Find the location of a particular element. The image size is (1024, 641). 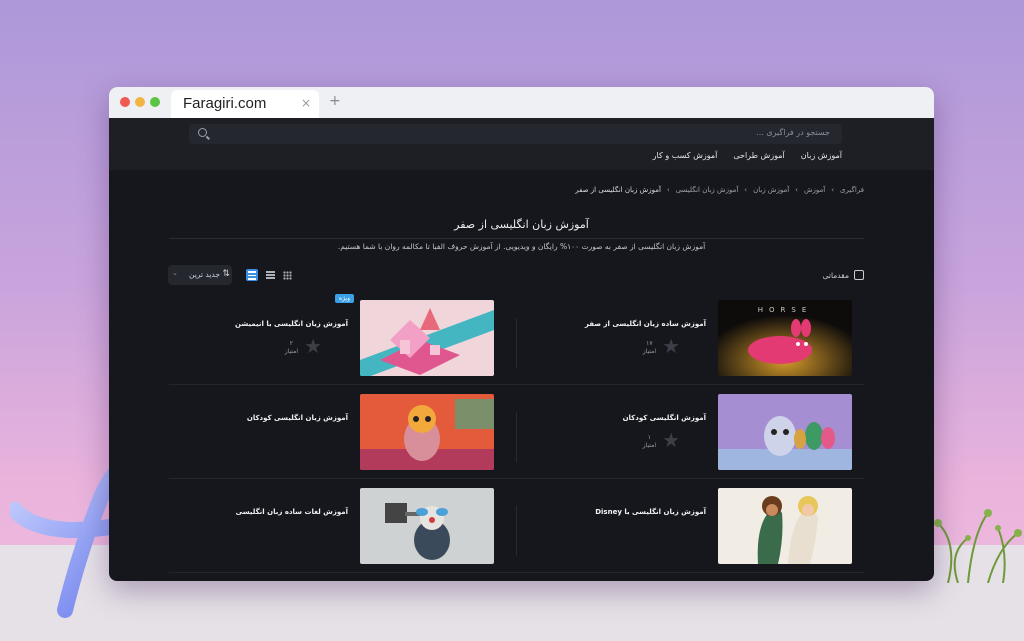

chevron-down-icon: ⌄ is located at coordinates (175, 273).